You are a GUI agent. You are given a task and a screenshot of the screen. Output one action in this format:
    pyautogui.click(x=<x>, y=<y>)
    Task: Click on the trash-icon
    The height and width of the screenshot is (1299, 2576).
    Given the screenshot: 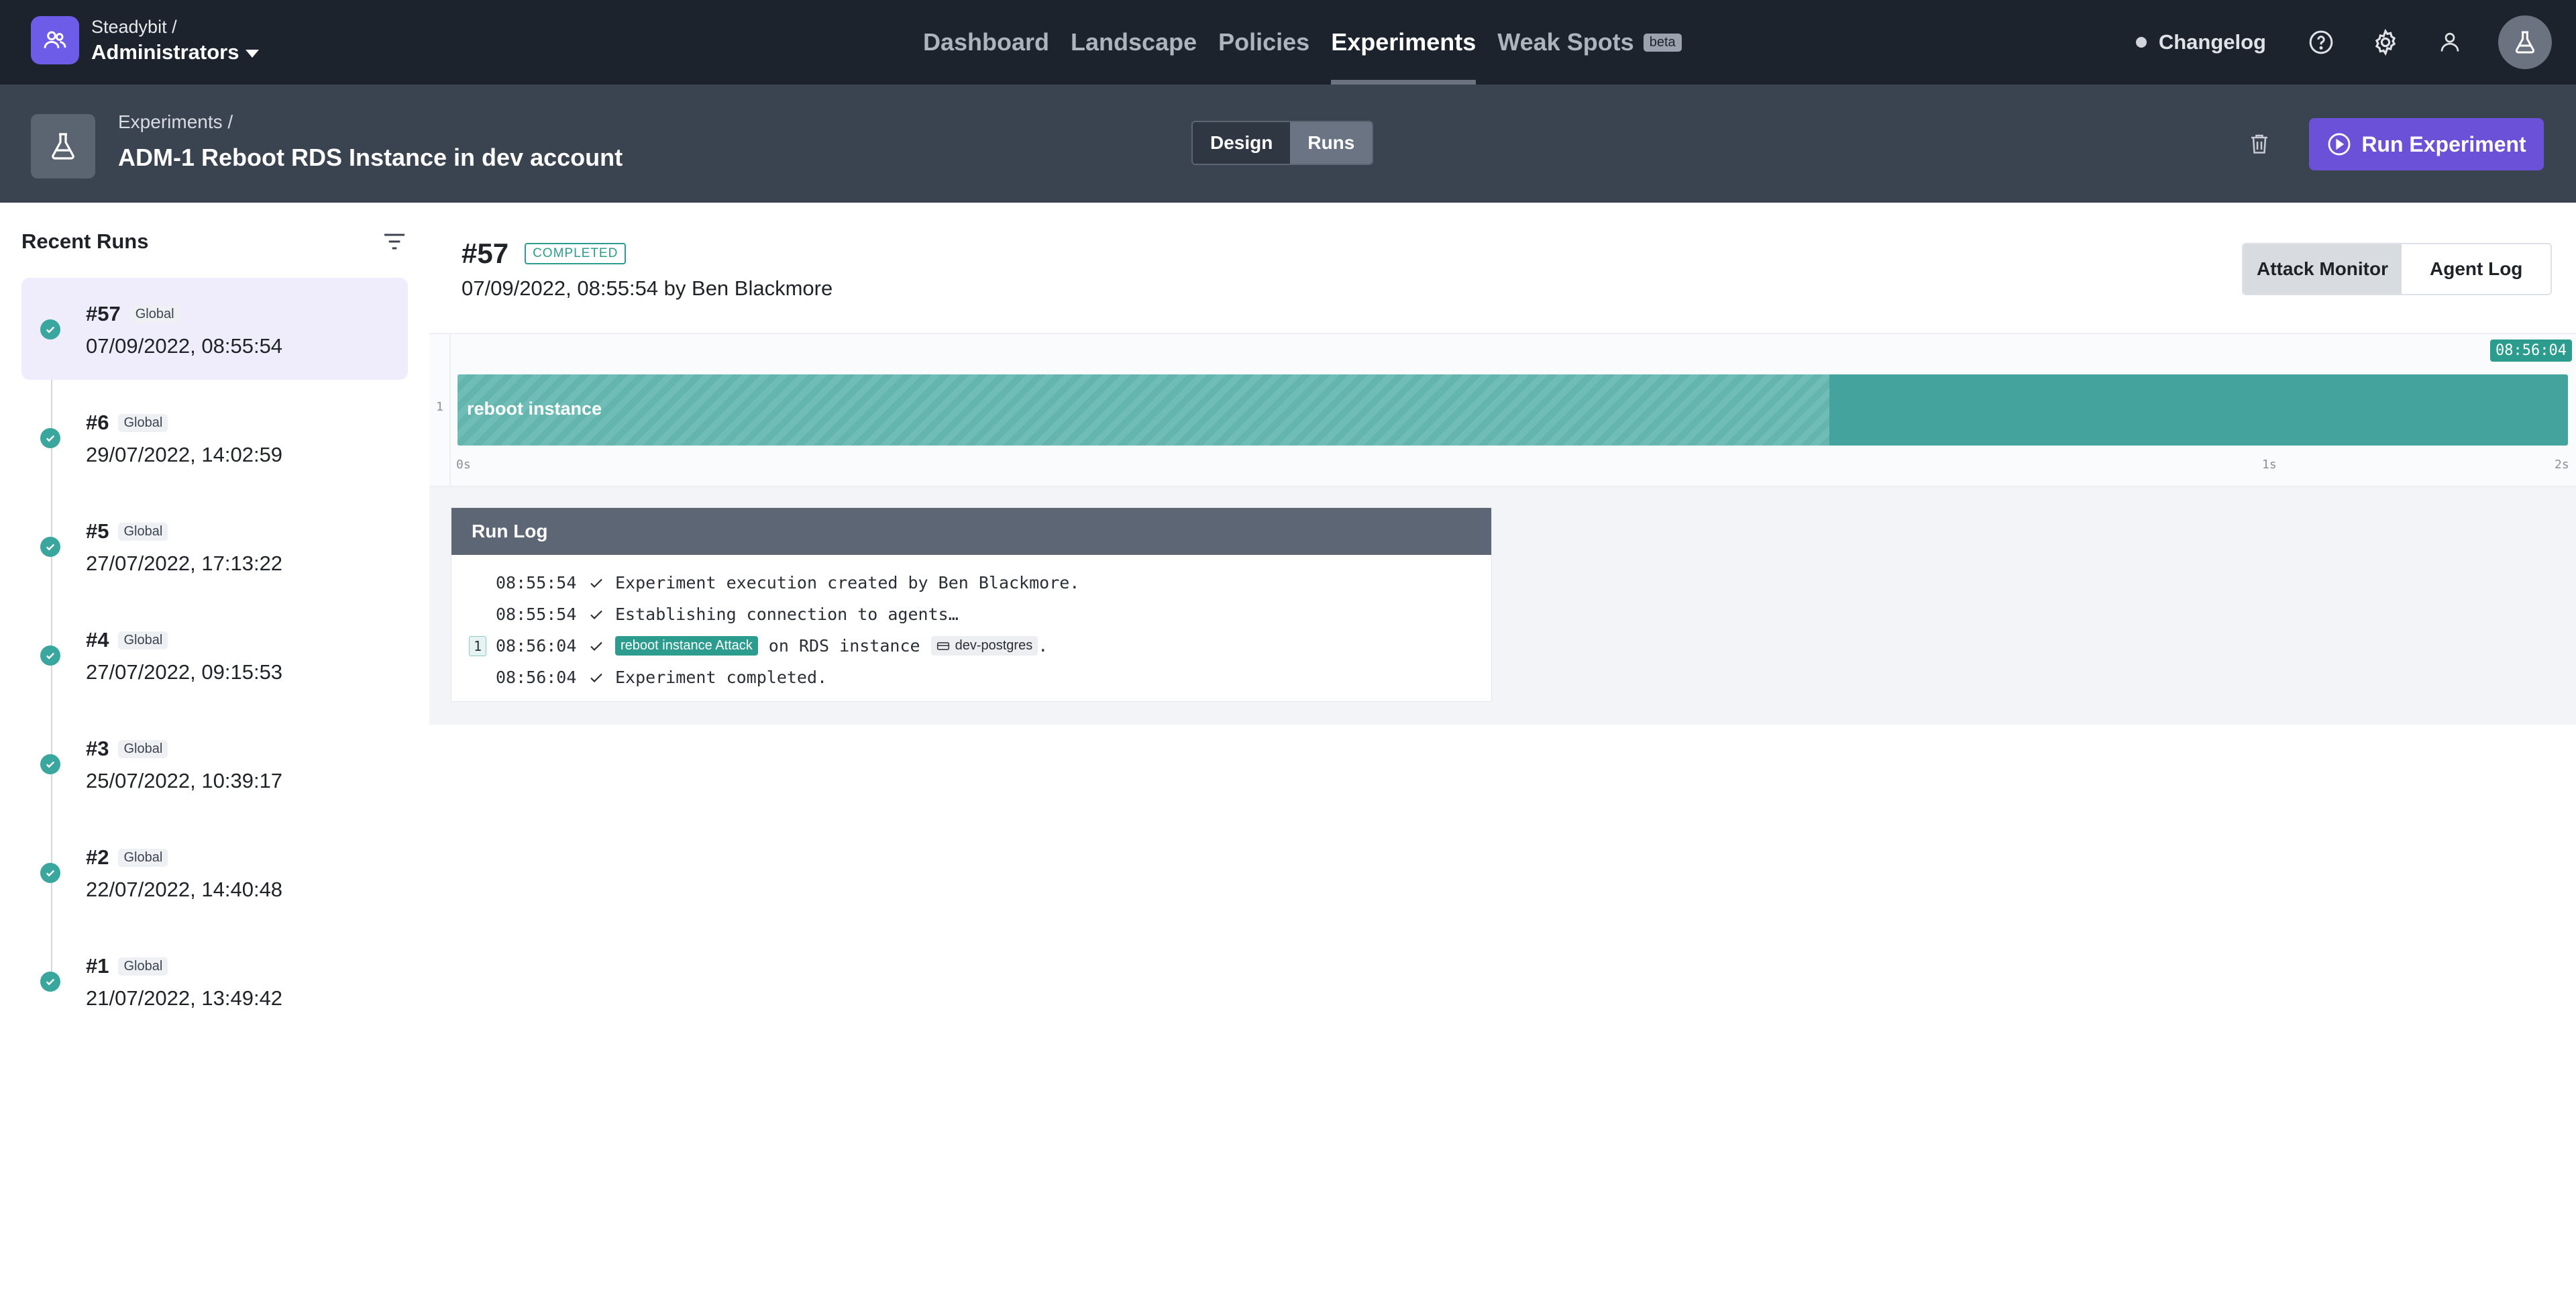 What is the action you would take?
    pyautogui.click(x=2259, y=143)
    